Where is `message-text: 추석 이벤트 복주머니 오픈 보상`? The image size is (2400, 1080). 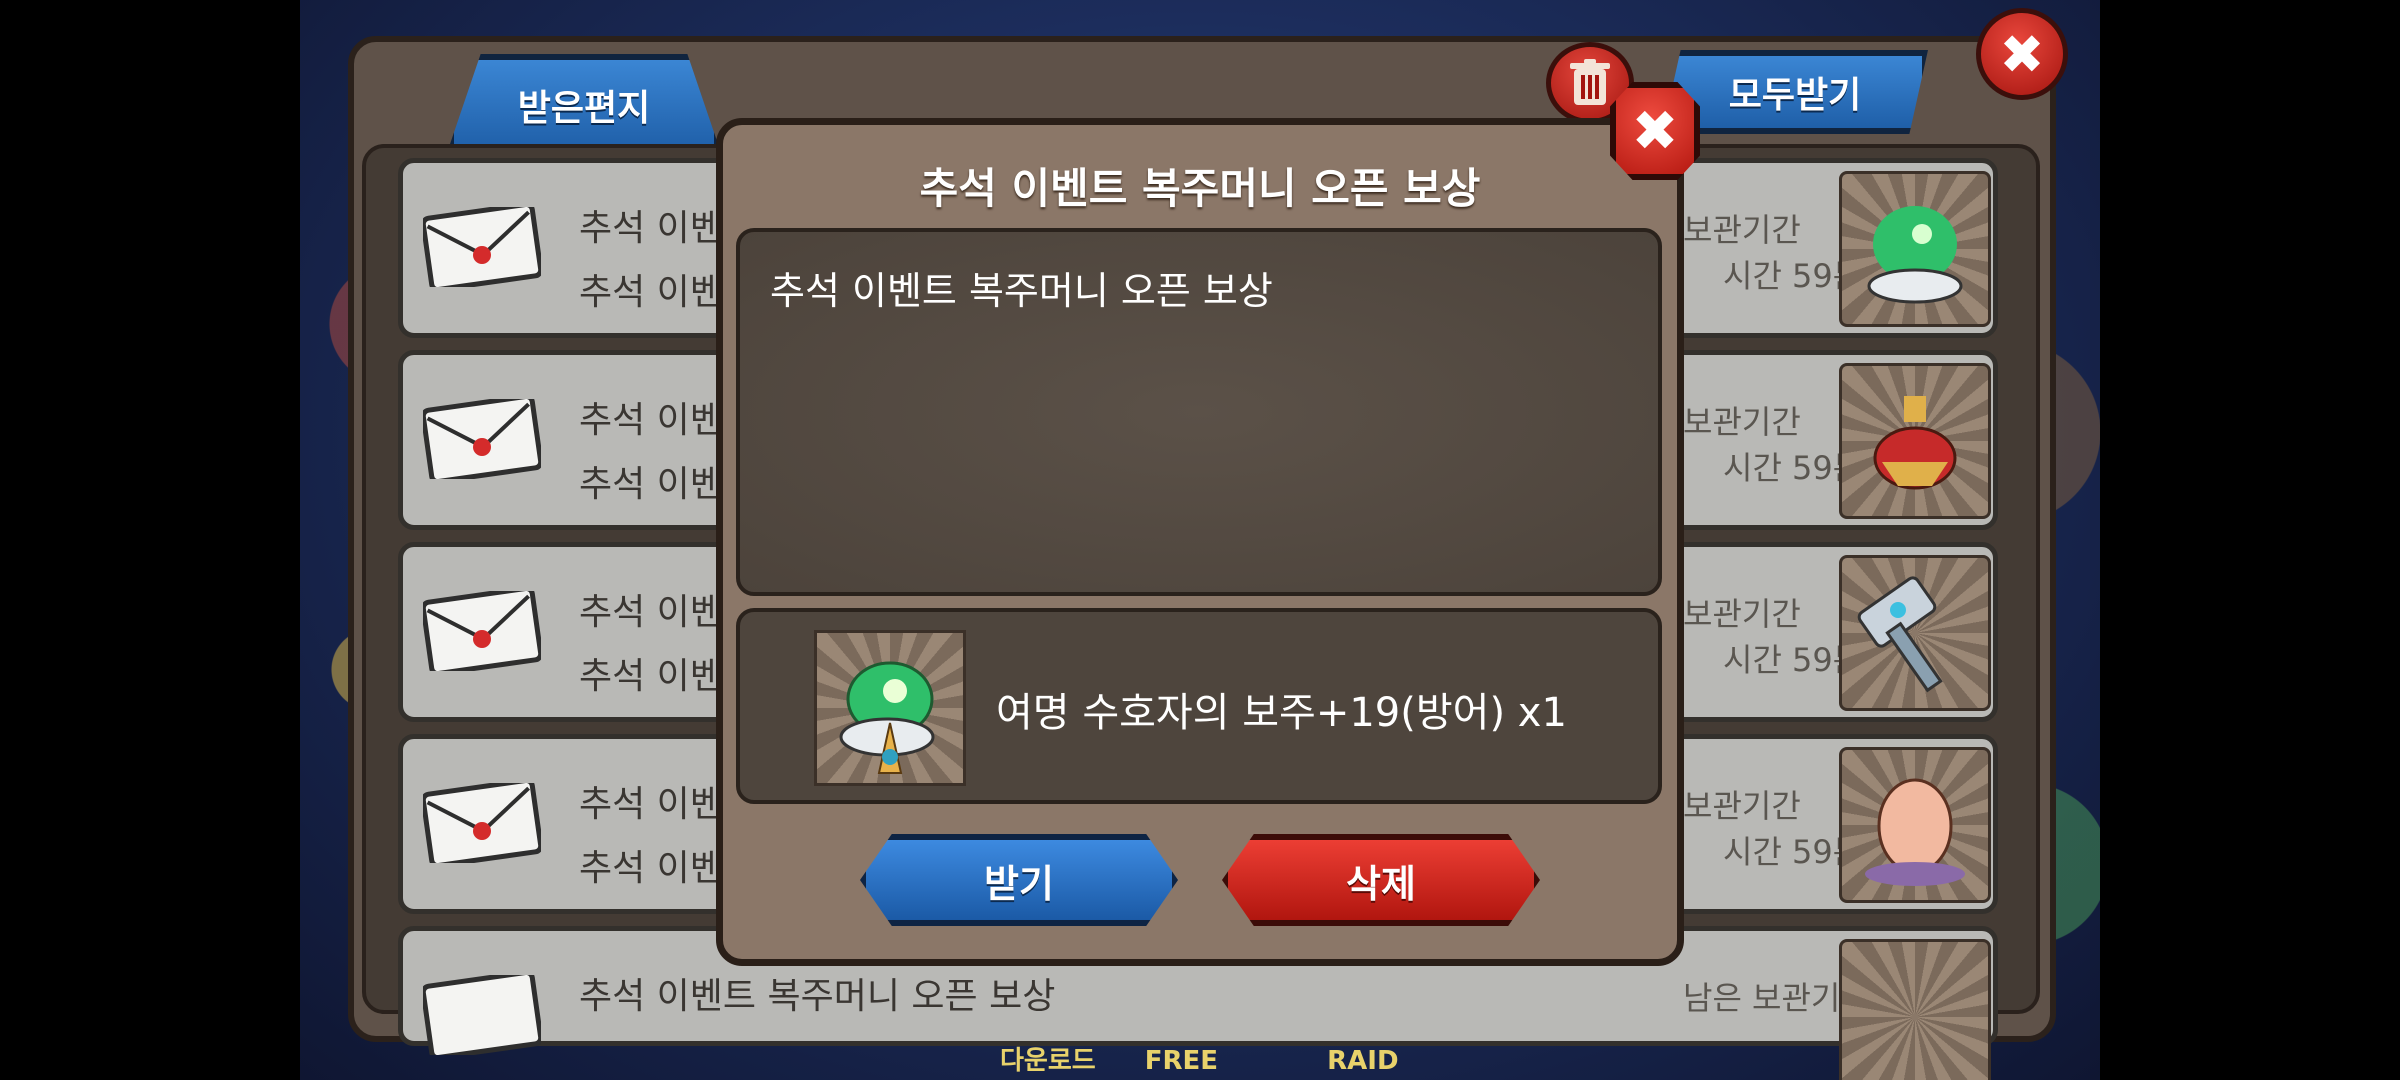
message-text: 추석 이벤트 복주머니 오픈 보상 is located at coordinates (1021, 291).